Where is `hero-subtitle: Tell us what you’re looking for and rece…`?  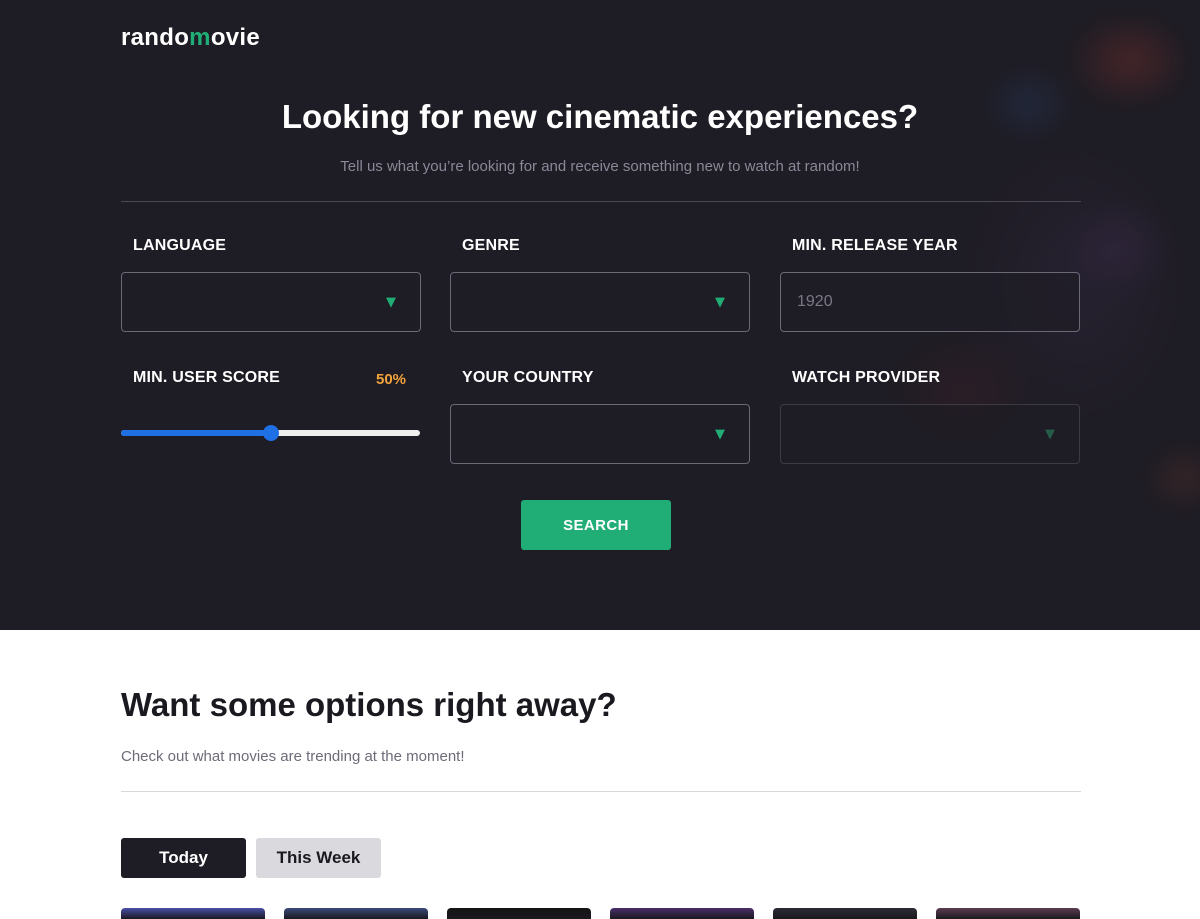 hero-subtitle: Tell us what you’re looking for and rece… is located at coordinates (600, 166).